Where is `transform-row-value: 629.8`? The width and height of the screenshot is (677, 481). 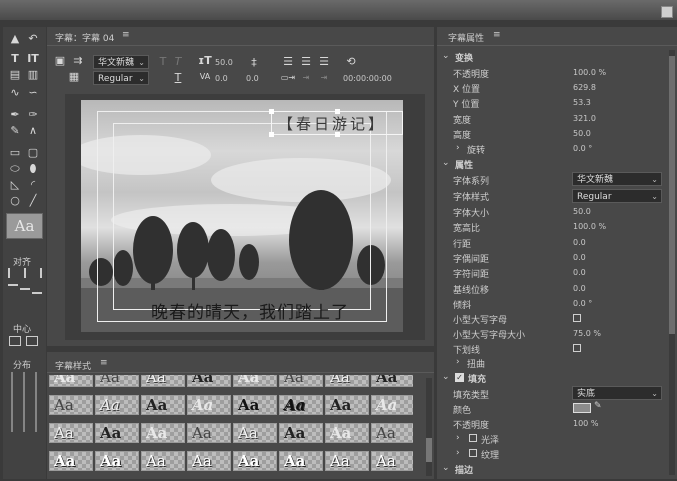 transform-row-value: 629.8 is located at coordinates (584, 87).